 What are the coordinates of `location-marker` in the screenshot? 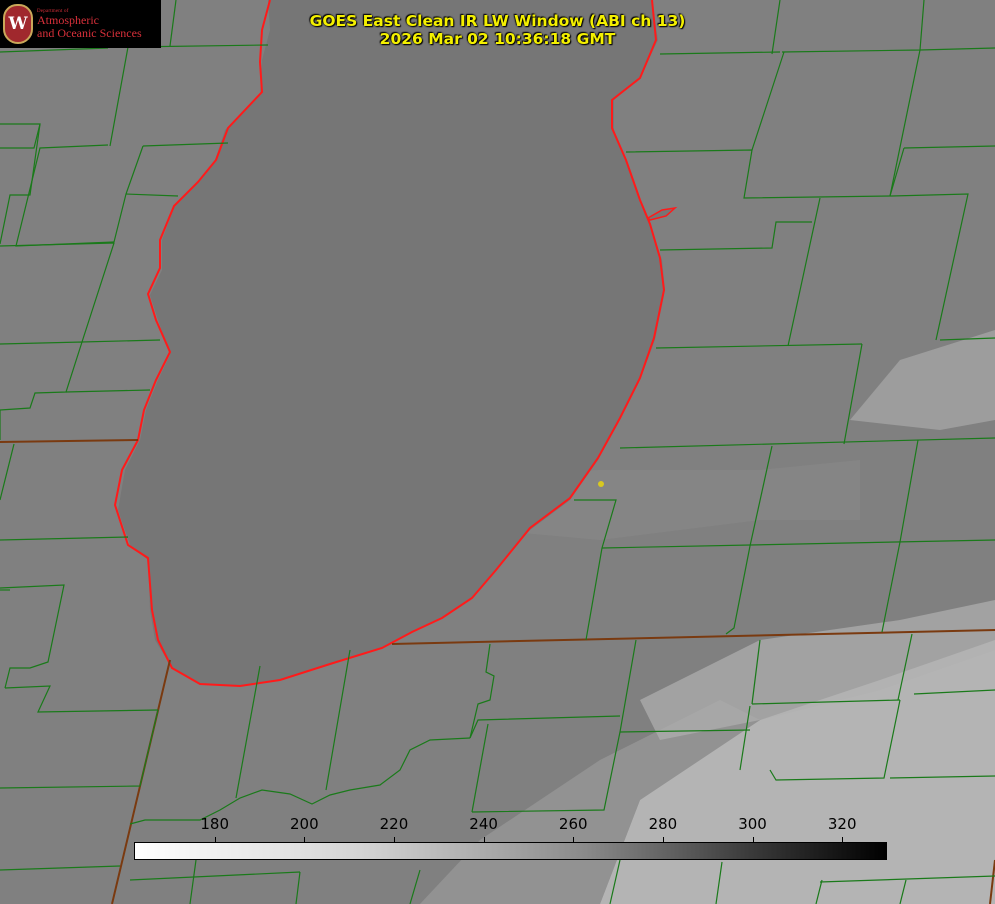 It's located at (601, 484).